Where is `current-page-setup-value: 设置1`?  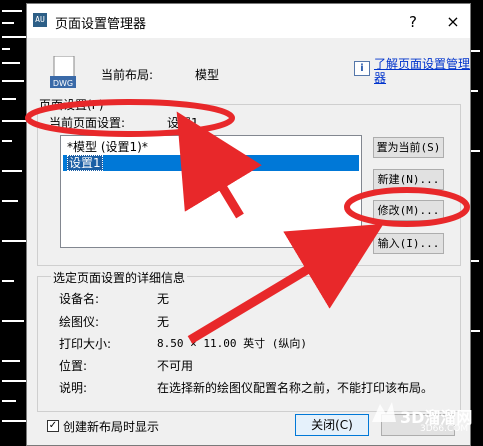 current-page-setup-value: 设置1 is located at coordinates (183, 123).